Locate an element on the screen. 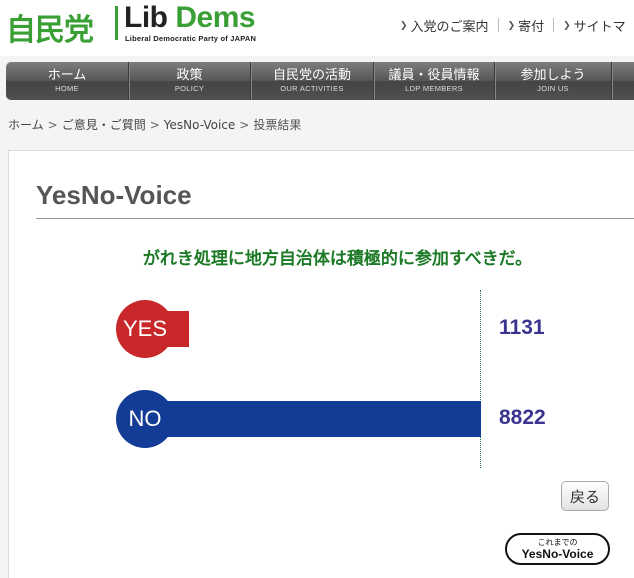 This screenshot has width=634, height=578. poll-question: がれき処理に地方自治体は積極的に参加すべきだ。 is located at coordinates (337, 259).